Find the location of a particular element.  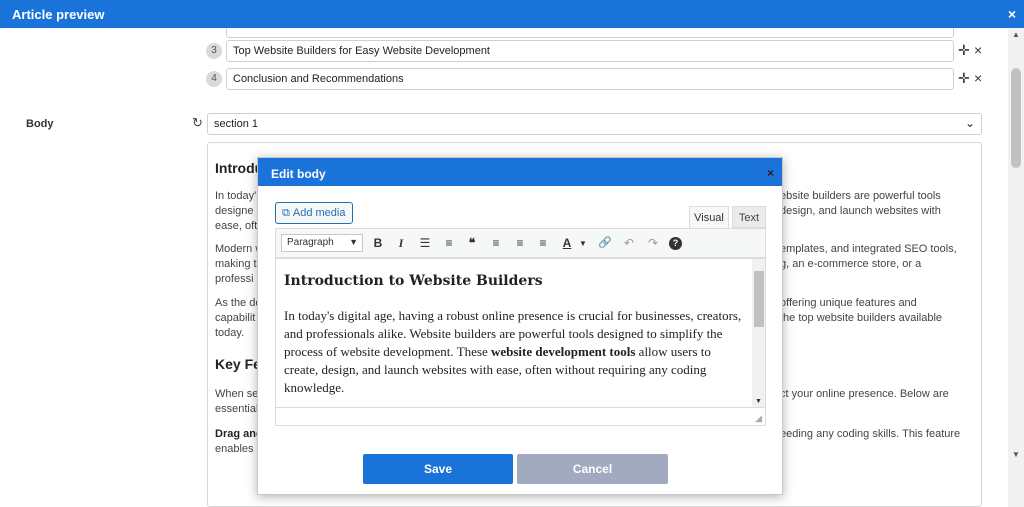

editor-bold-text: website development tools is located at coordinates (563, 351).